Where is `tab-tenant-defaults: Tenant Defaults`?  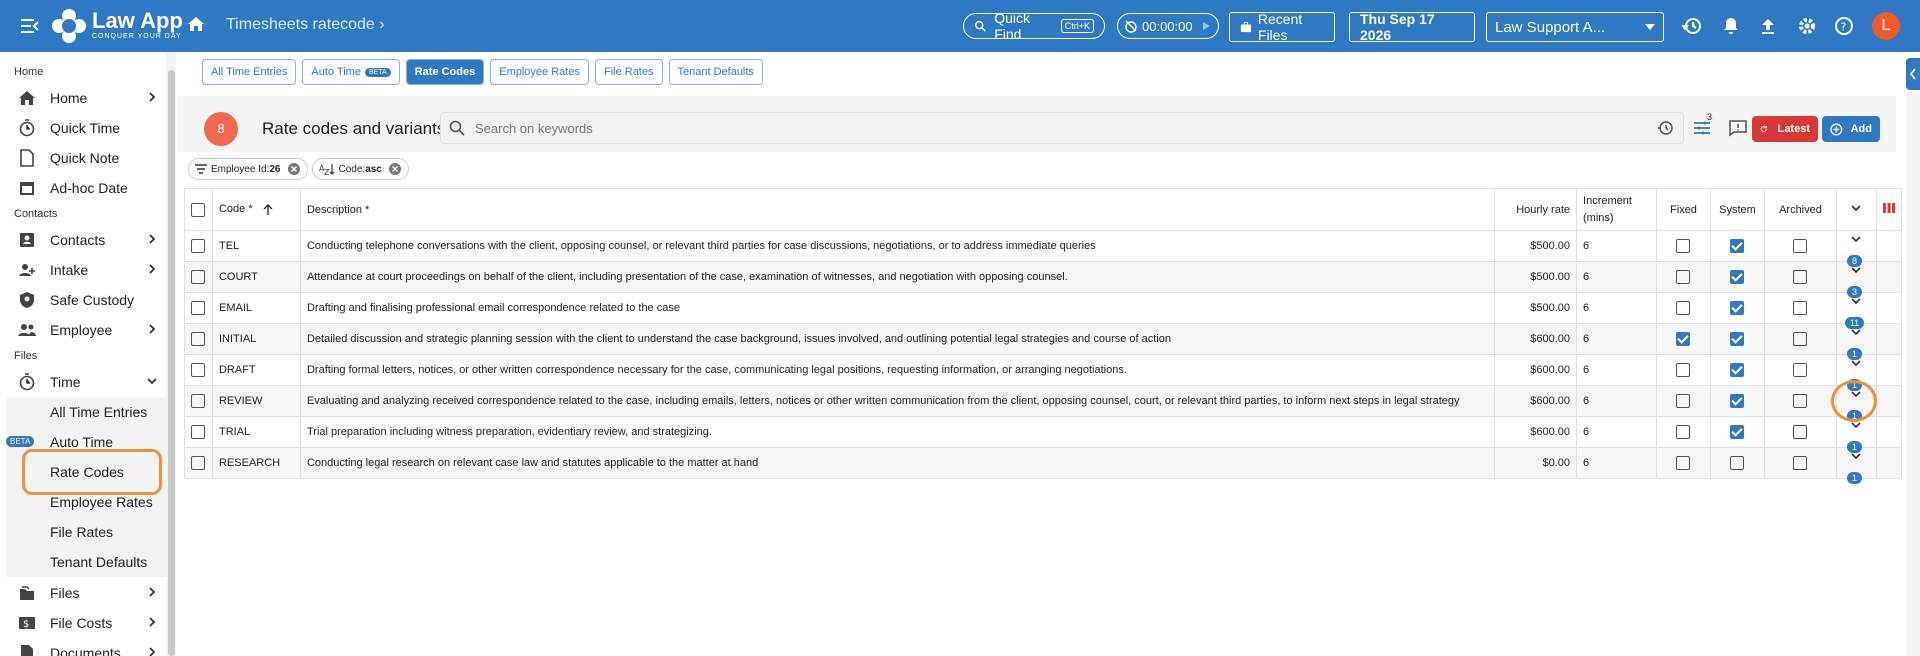 tab-tenant-defaults: Tenant Defaults is located at coordinates (715, 72).